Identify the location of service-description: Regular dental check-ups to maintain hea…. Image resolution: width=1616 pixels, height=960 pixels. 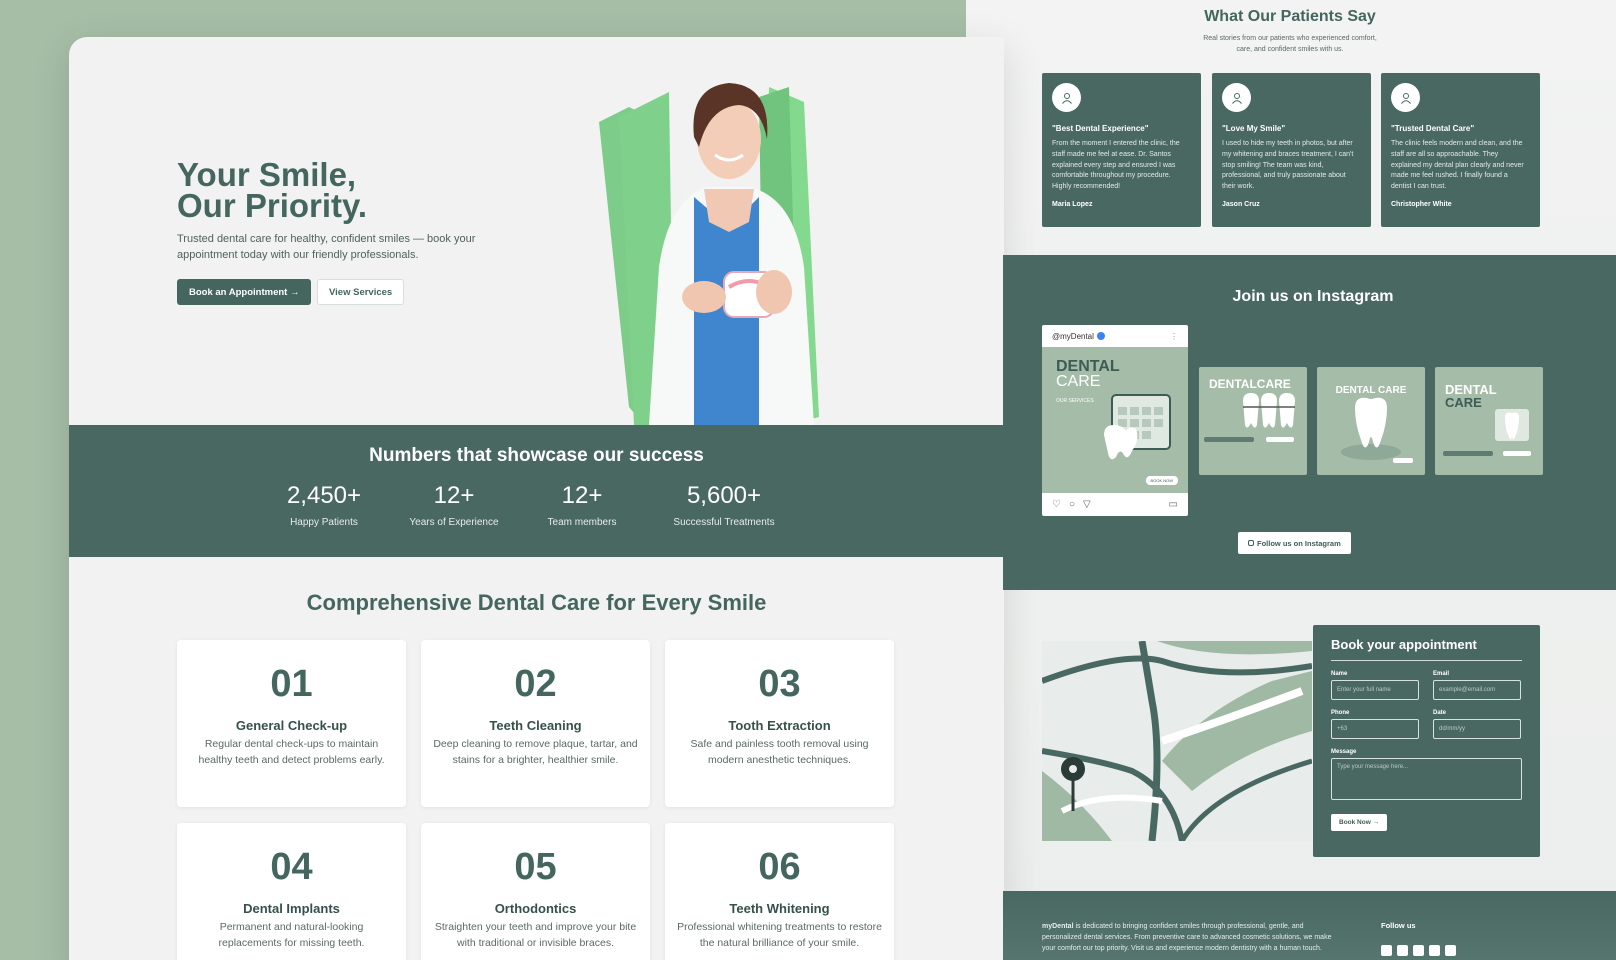
(291, 752).